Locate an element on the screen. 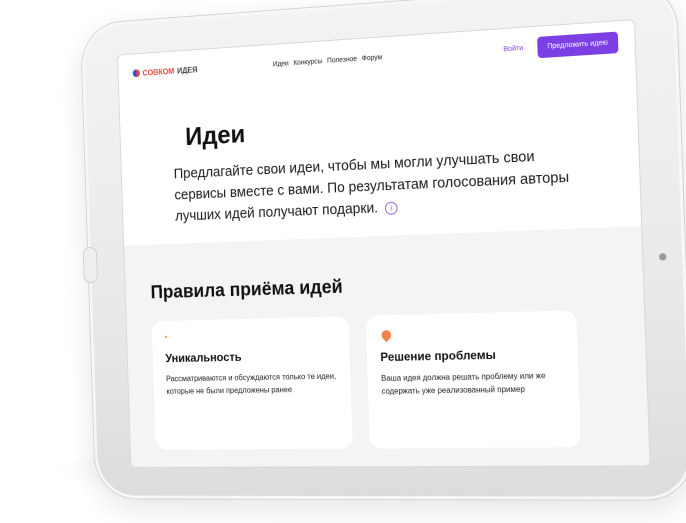  page-title: Идеи is located at coordinates (381, 126).